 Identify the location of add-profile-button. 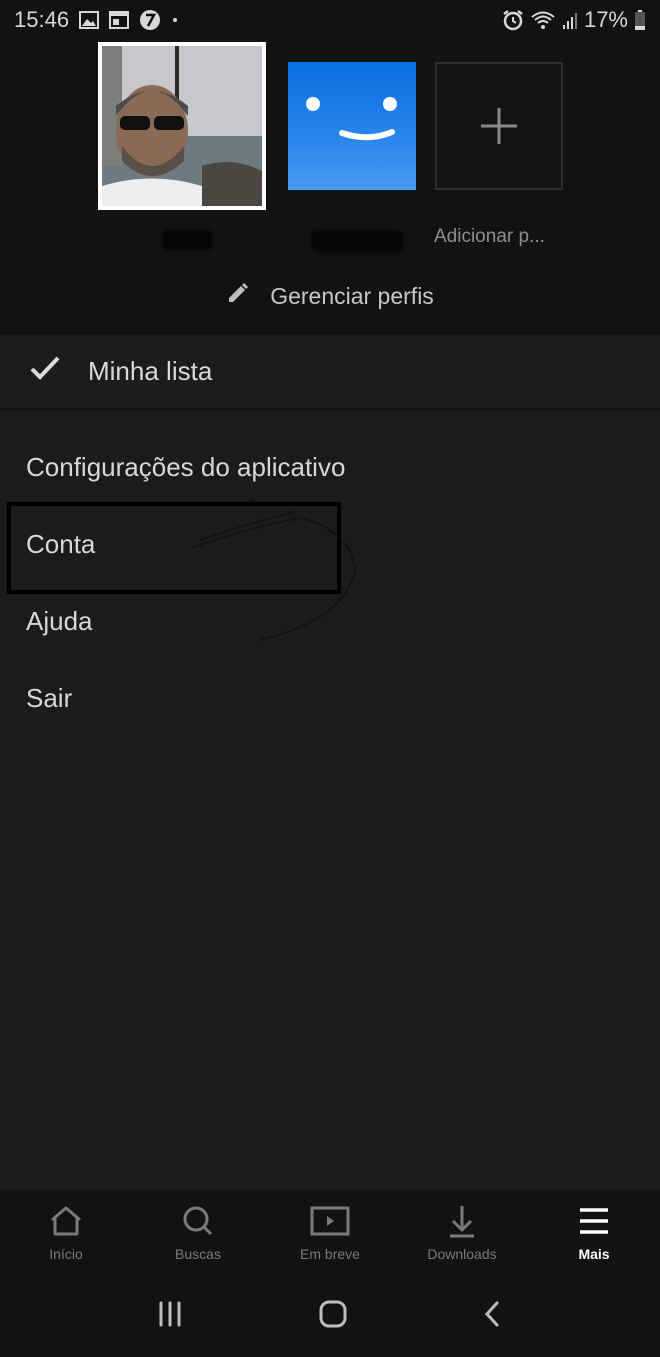
(499, 126).